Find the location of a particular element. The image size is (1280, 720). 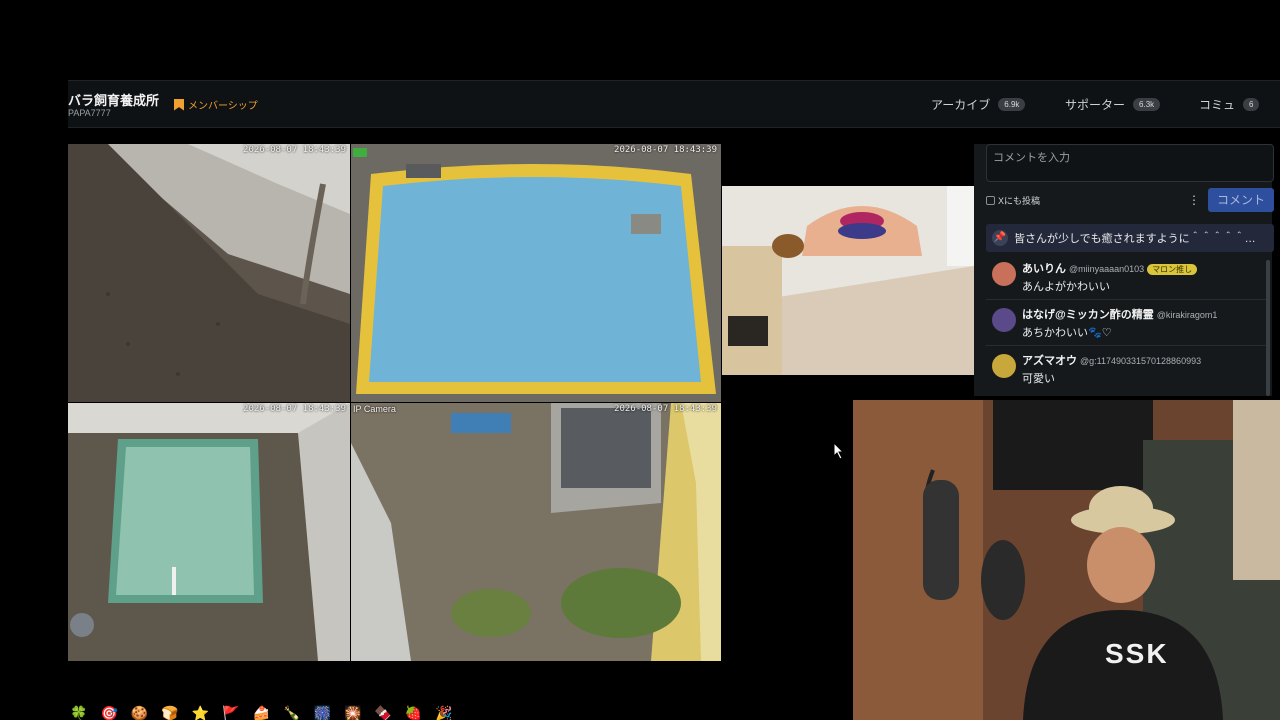

comment-user: あいりん @miinyaaaan0103 マロン推し is located at coordinates (1110, 268).